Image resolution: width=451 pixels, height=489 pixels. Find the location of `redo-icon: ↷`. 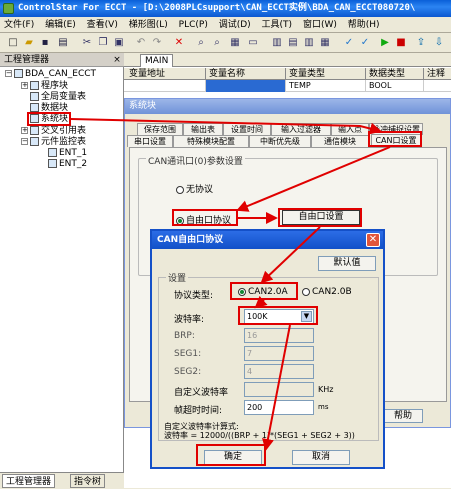

redo-icon: ↷ is located at coordinates (157, 43).